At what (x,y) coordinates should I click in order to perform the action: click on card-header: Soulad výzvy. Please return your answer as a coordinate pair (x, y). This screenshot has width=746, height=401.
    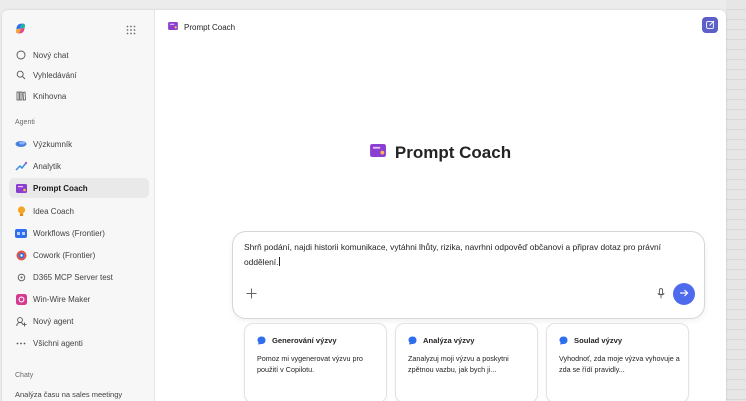
    Looking at the image, I should click on (590, 340).